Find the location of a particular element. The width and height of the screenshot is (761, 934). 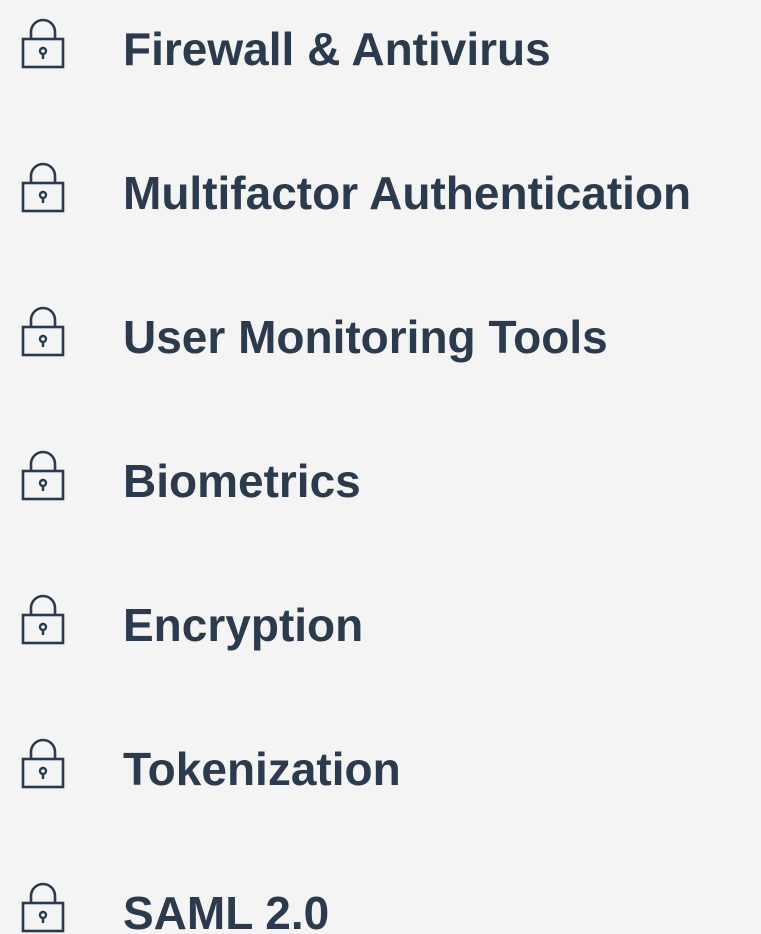

feature-label: Multifactor Authentication is located at coordinates (407, 193).